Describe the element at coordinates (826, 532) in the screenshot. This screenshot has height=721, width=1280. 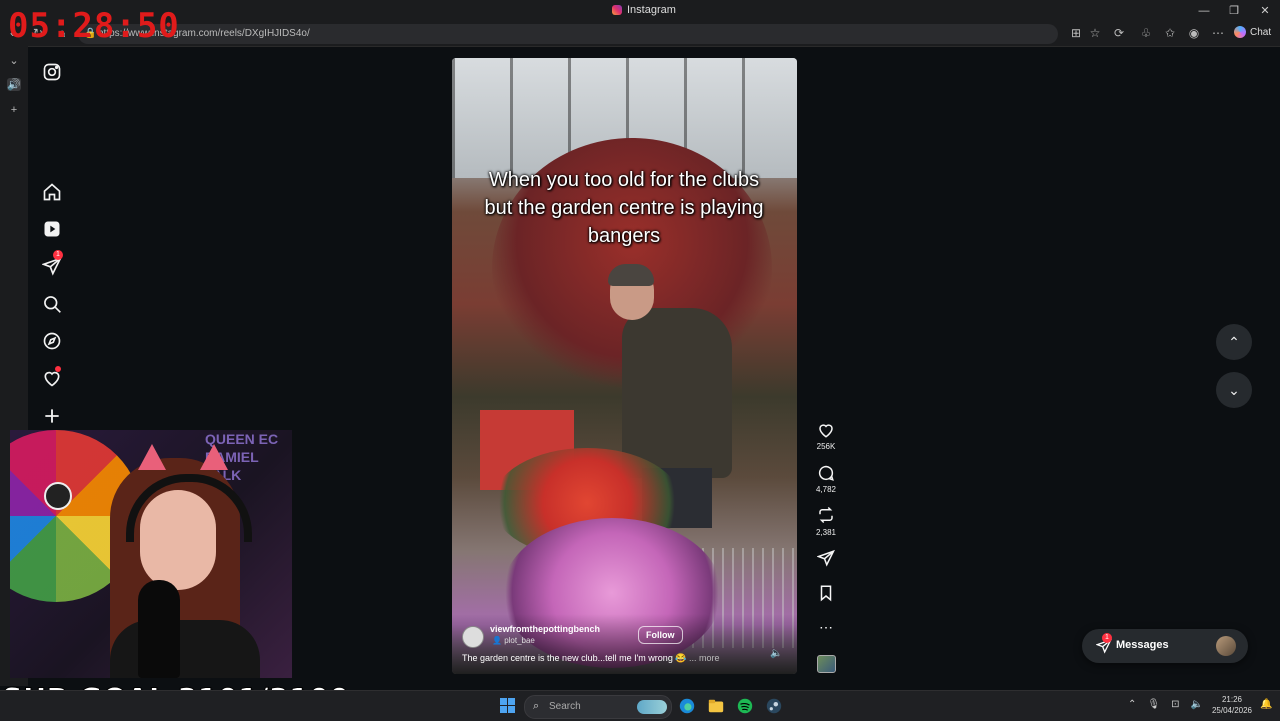
I see `repost-count: 2,381` at that location.